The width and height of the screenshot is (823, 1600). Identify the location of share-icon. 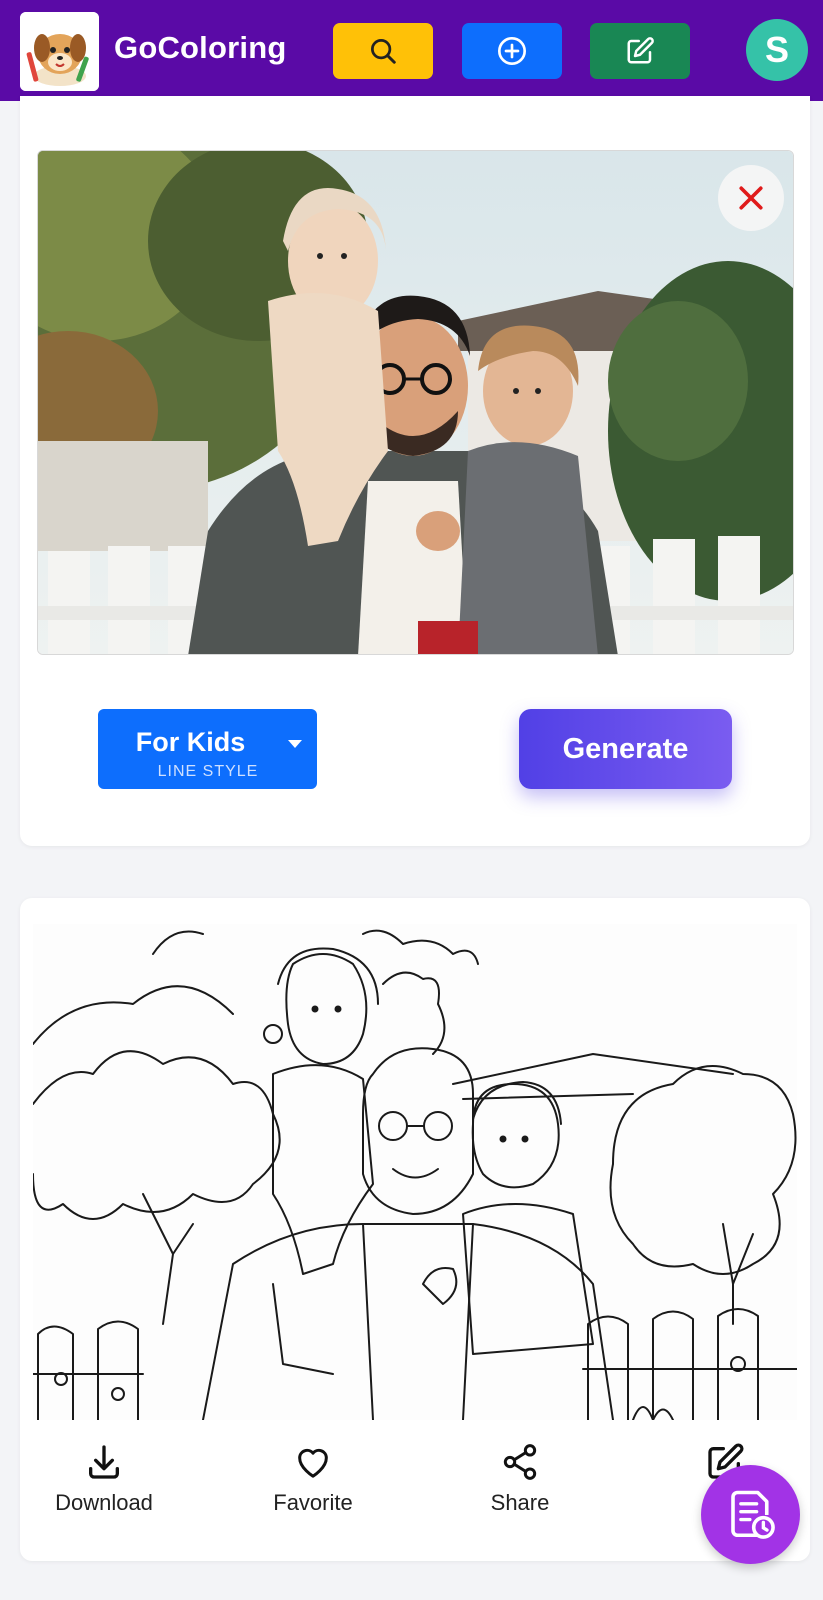
(520, 1462).